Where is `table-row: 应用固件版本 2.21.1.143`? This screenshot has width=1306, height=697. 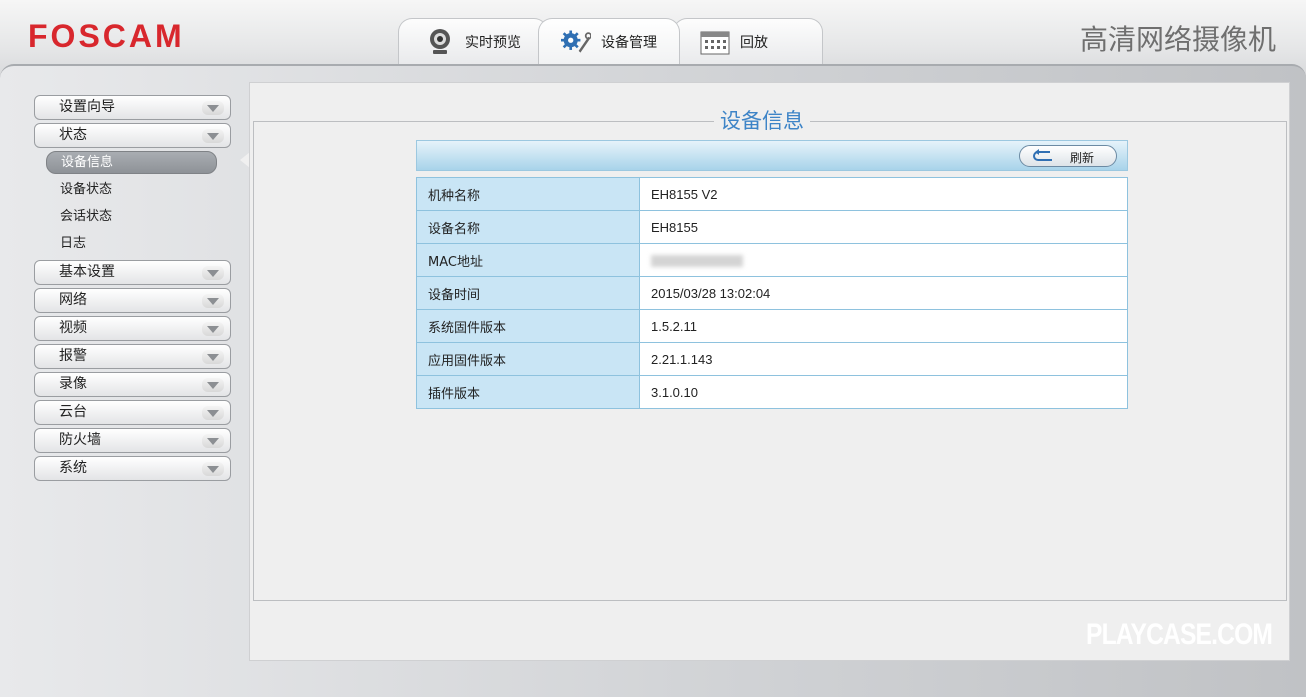
table-row: 应用固件版本 2.21.1.143 is located at coordinates (772, 359).